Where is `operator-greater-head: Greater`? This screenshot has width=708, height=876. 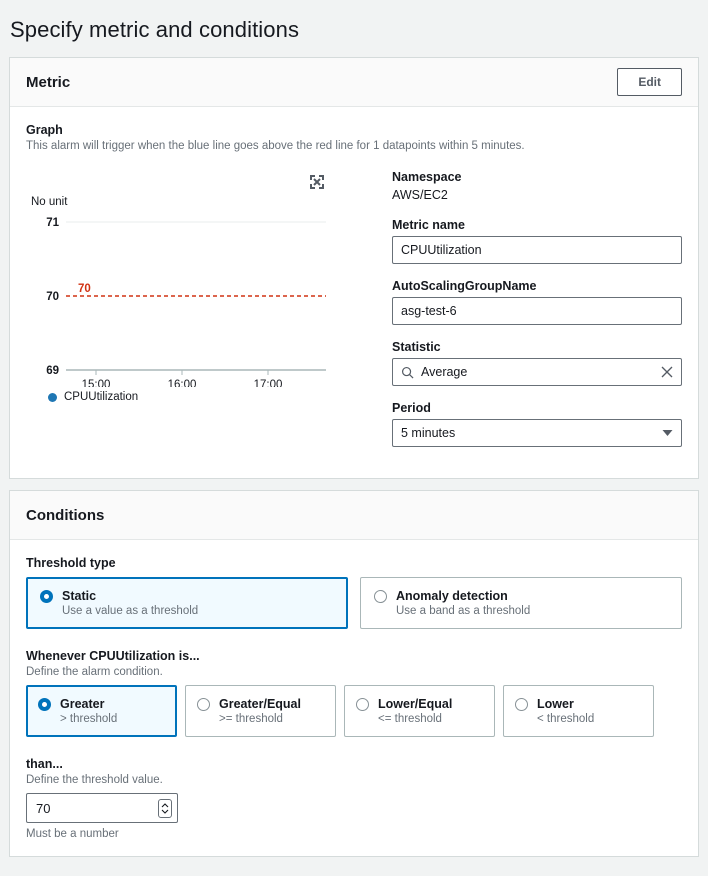 operator-greater-head: Greater is located at coordinates (101, 704).